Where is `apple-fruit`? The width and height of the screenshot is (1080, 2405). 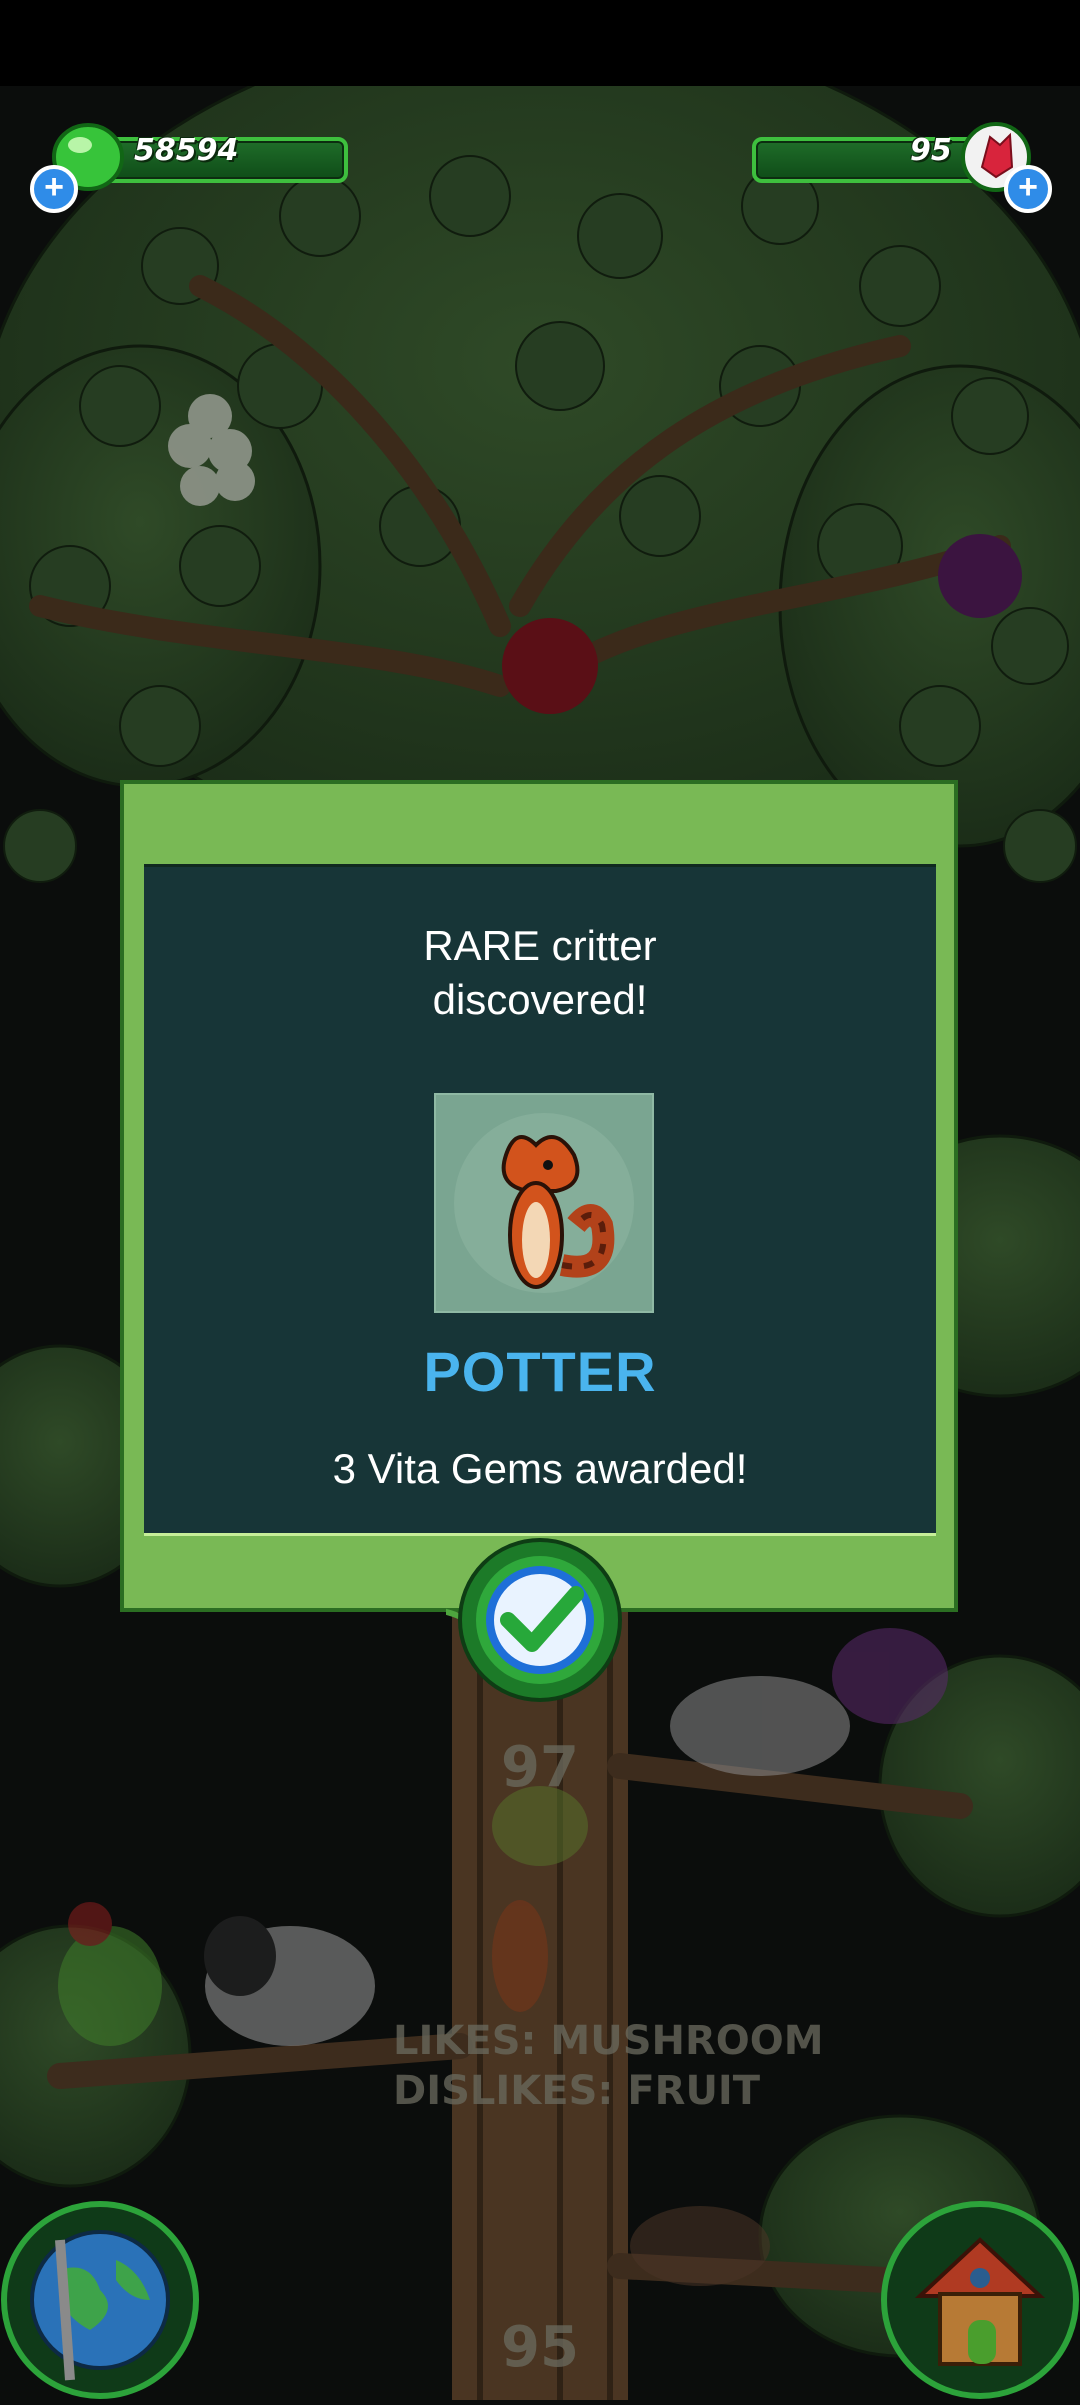 apple-fruit is located at coordinates (550, 666).